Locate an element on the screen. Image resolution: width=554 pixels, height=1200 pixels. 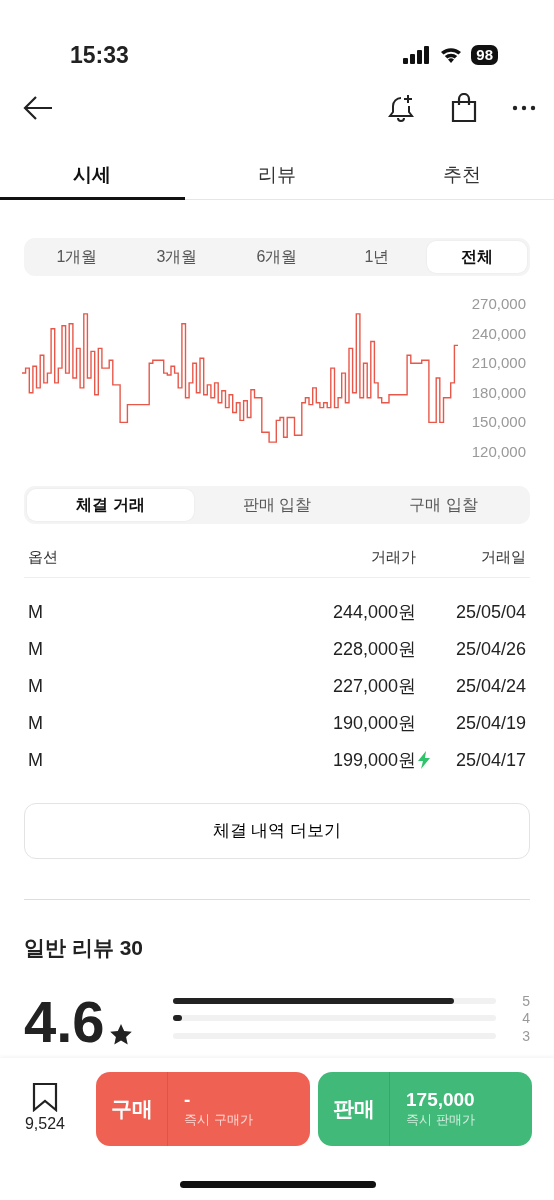
tab: 리뷰 is located at coordinates (277, 179).